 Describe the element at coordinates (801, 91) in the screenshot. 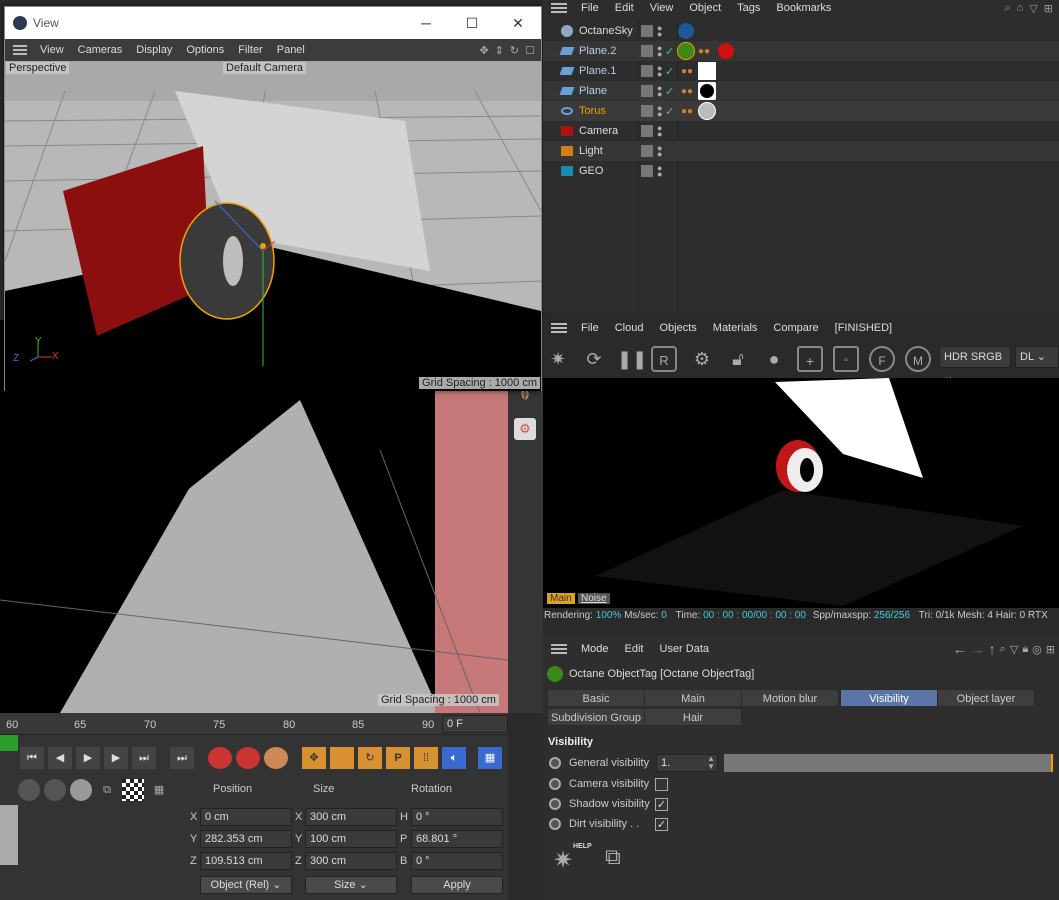

I see `object-row-plane: Plane ● ● ✓ ●●` at that location.